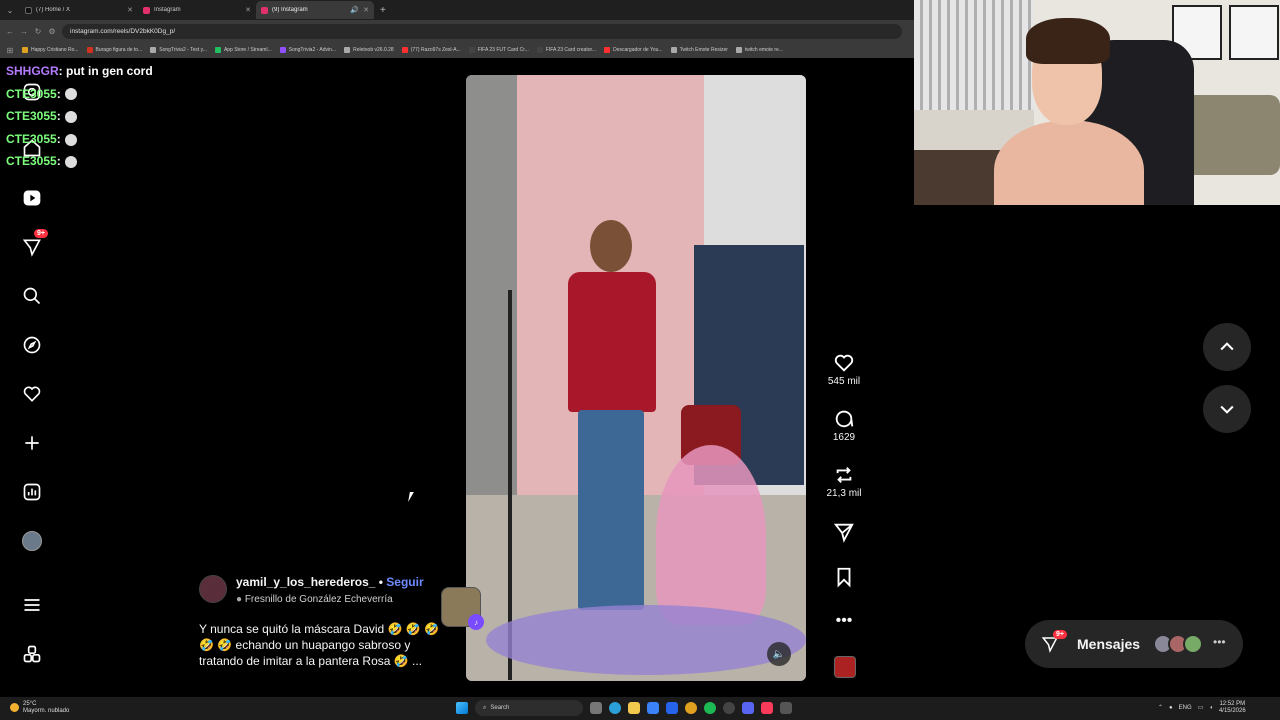  Describe the element at coordinates (844, 621) in the screenshot. I see `more-options-button: •••` at that location.